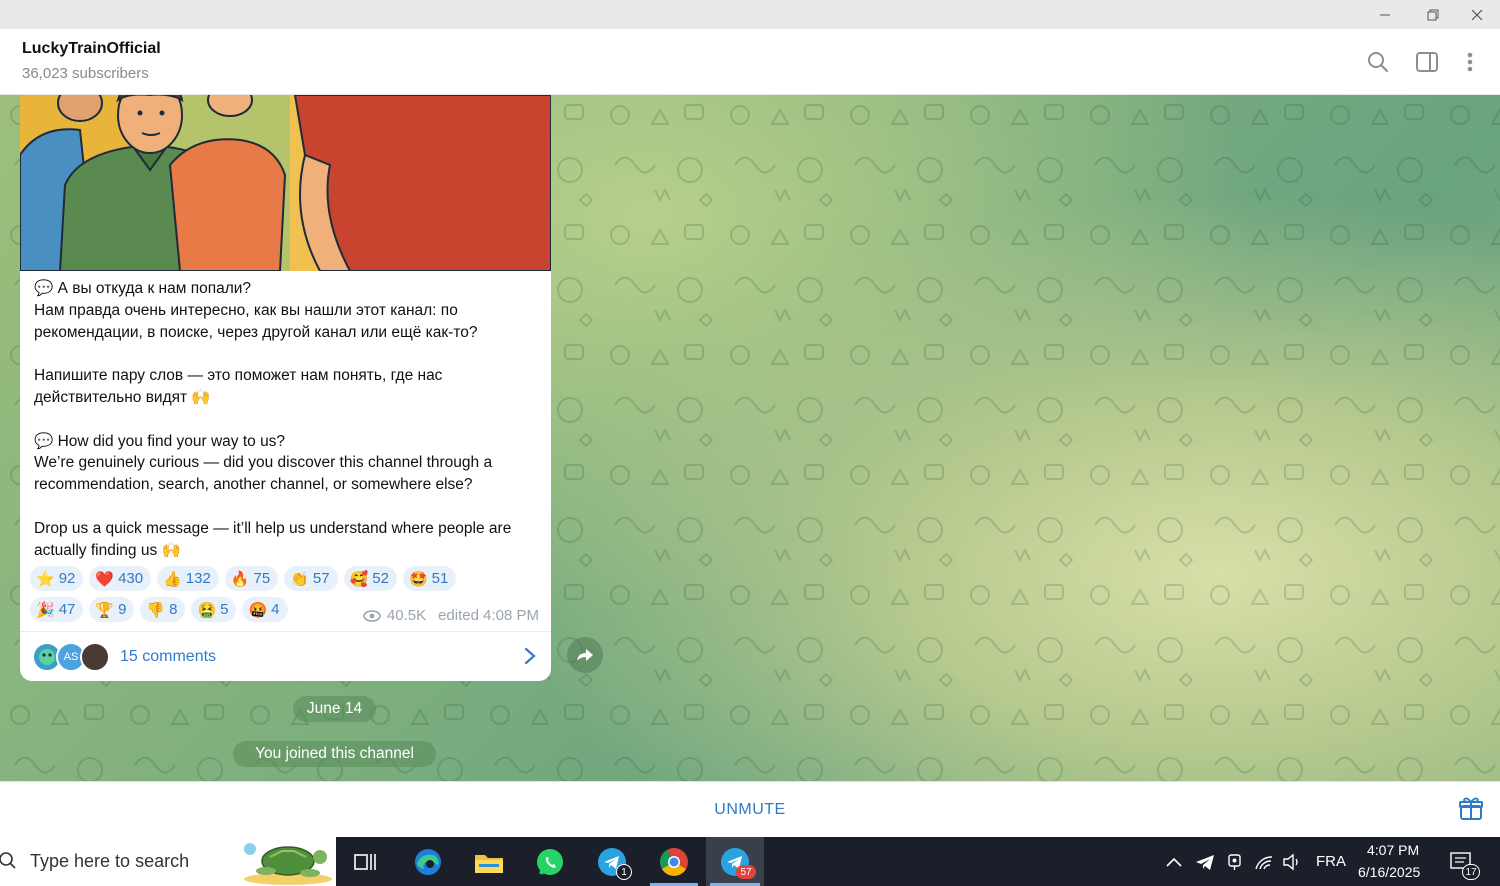 This screenshot has height=886, width=1500. What do you see at coordinates (57, 578) in the screenshot?
I see `reaction-star: ⭐ 92` at bounding box center [57, 578].